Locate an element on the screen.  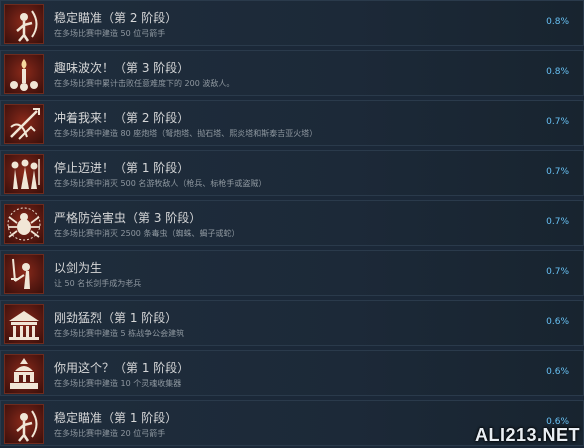
ballista-tower-icon is located at coordinates (24, 124).